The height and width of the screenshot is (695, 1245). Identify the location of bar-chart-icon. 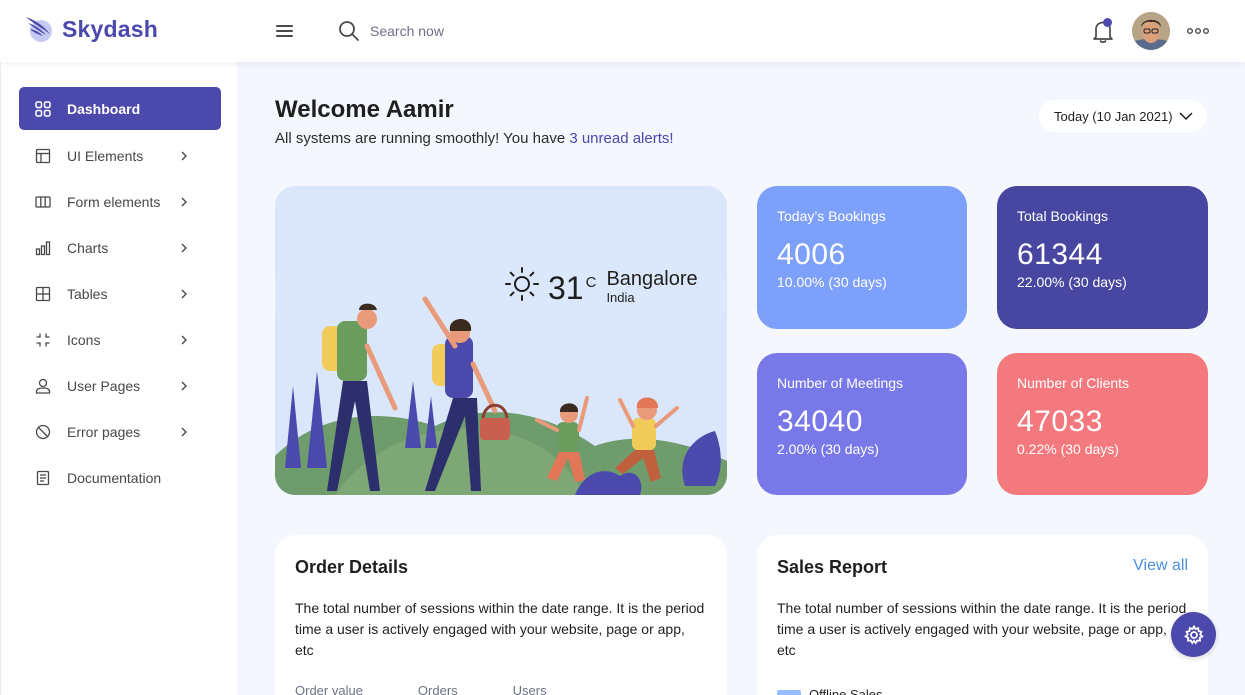
(43, 248).